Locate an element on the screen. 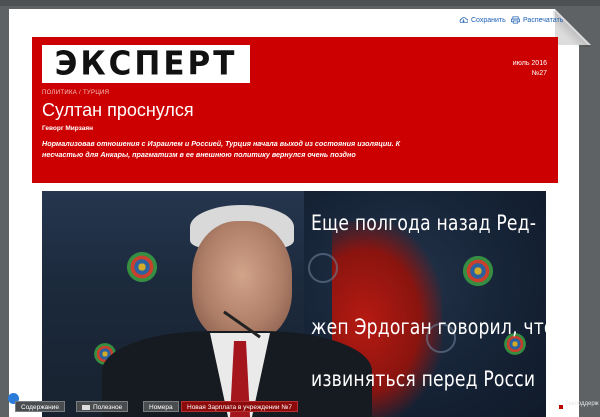  article-author: Геворг Мирзаян is located at coordinates (67, 128).